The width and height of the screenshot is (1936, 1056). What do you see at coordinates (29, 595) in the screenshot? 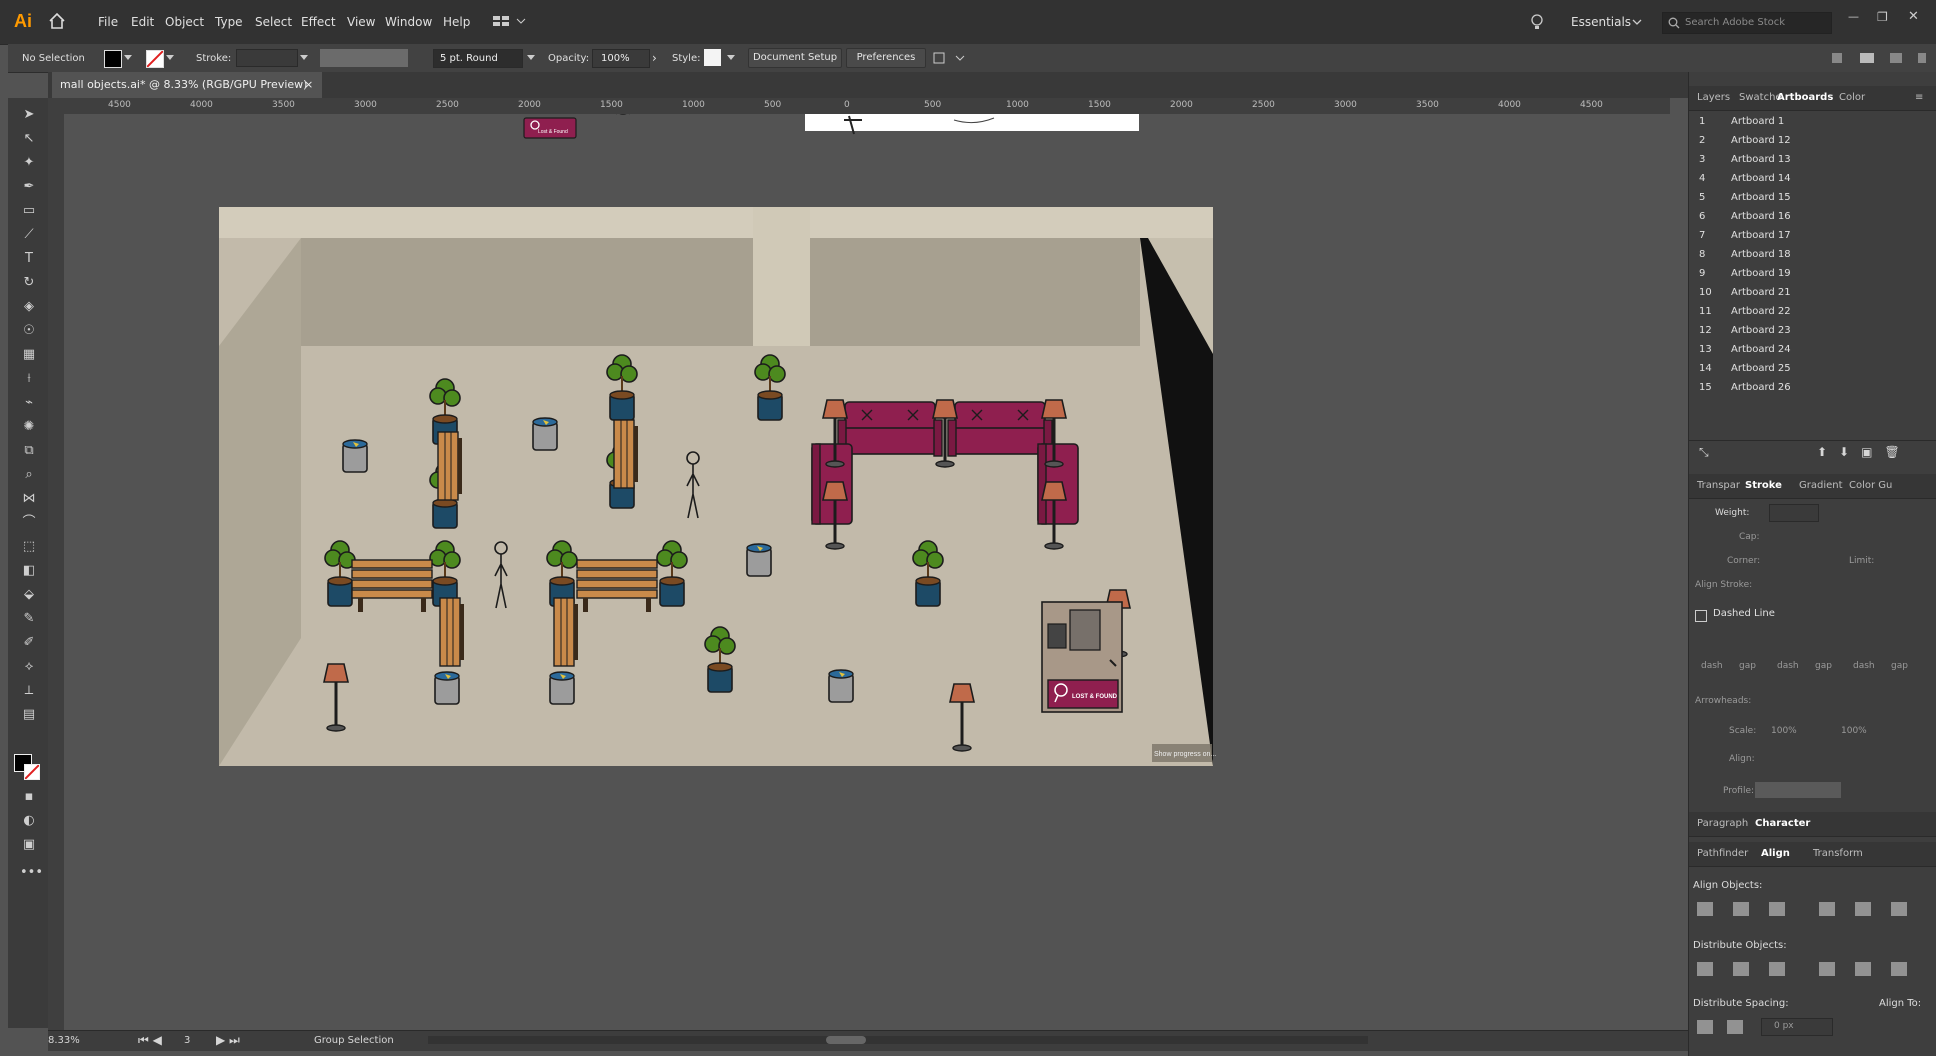
I see `live-paint-icon: ⬙` at bounding box center [29, 595].